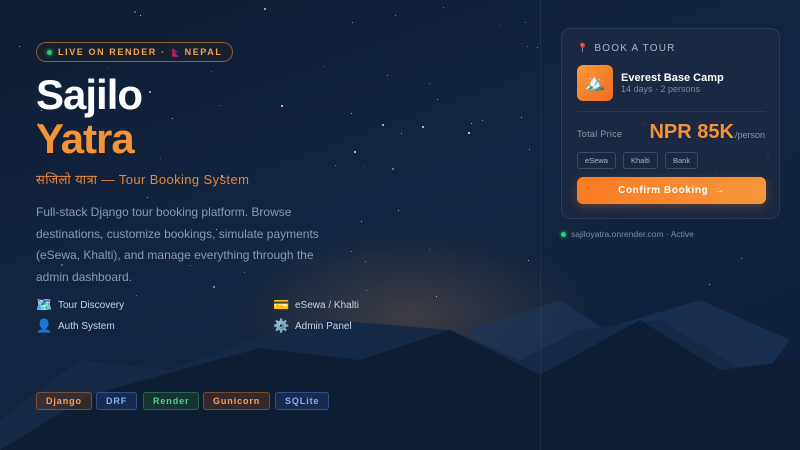 The height and width of the screenshot is (450, 800). Describe the element at coordinates (86, 326) in the screenshot. I see `feature-label: Auth System` at that location.